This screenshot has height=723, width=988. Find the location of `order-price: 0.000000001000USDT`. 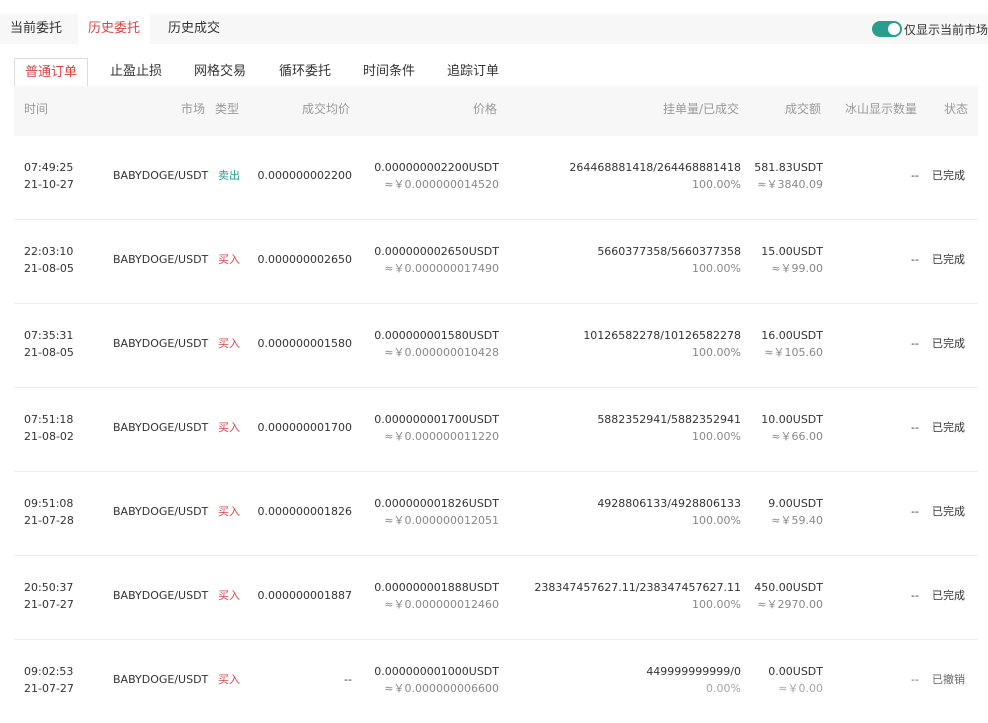

order-price: 0.000000001000USDT is located at coordinates (436, 671).